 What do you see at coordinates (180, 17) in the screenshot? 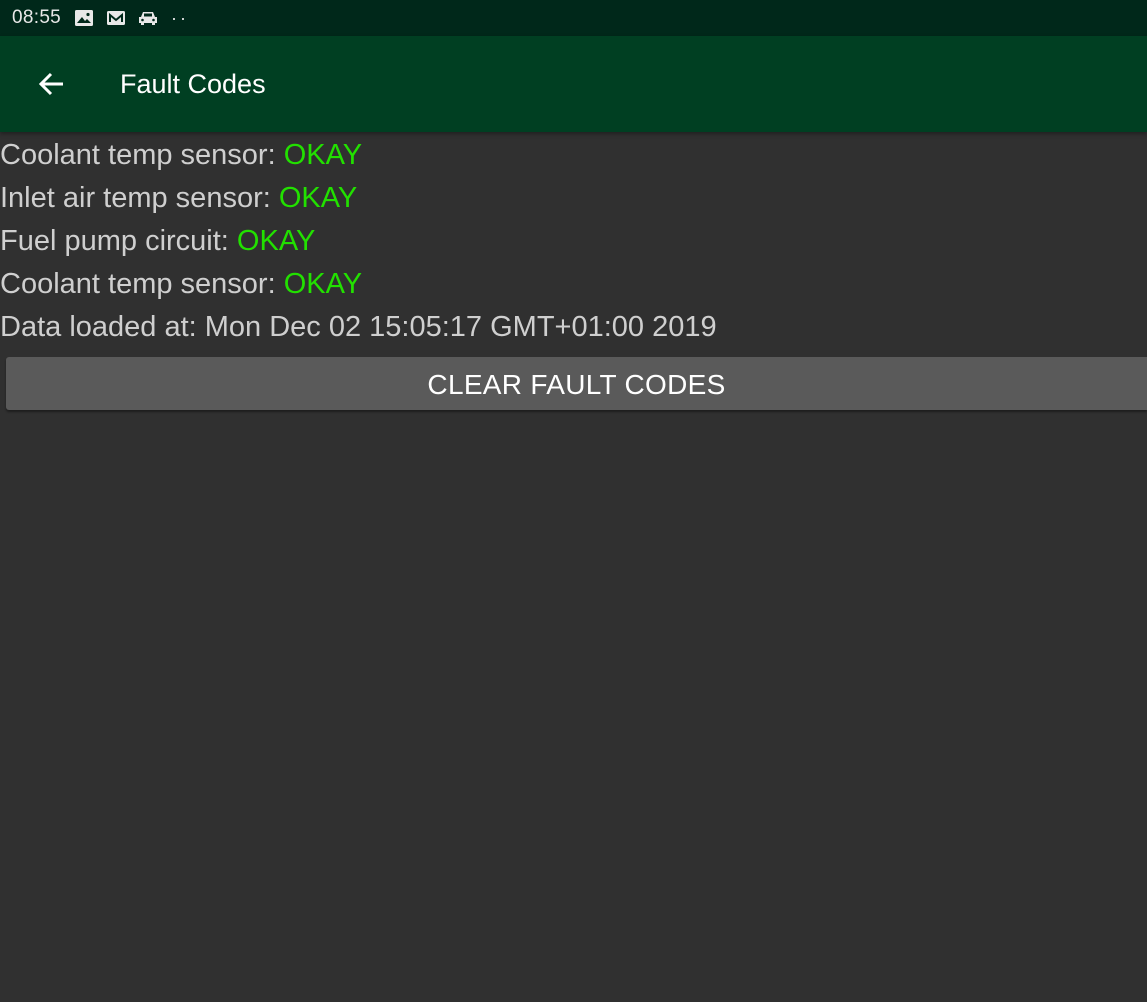
I see `more-notifications-icon: ··` at bounding box center [180, 17].